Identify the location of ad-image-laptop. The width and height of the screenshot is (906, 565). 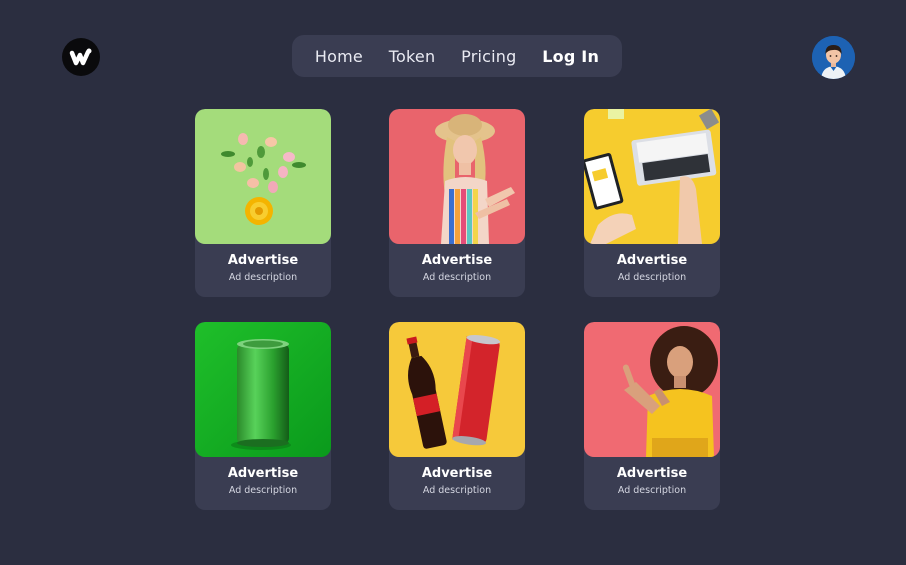
(652, 176).